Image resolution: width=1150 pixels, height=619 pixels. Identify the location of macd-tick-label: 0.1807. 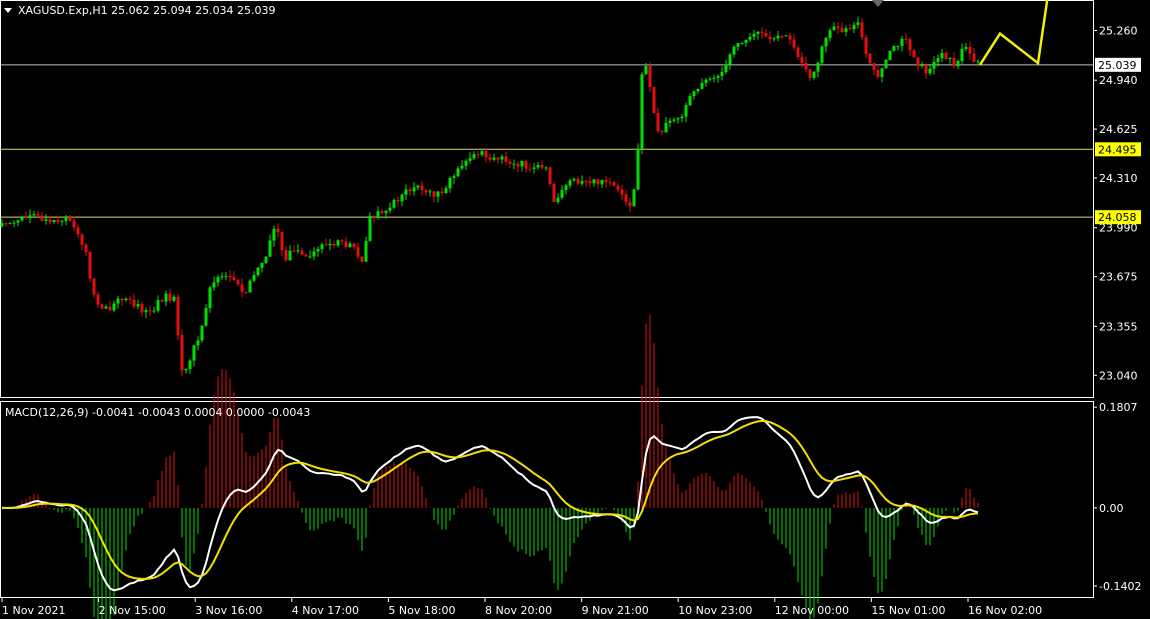
(1118, 407).